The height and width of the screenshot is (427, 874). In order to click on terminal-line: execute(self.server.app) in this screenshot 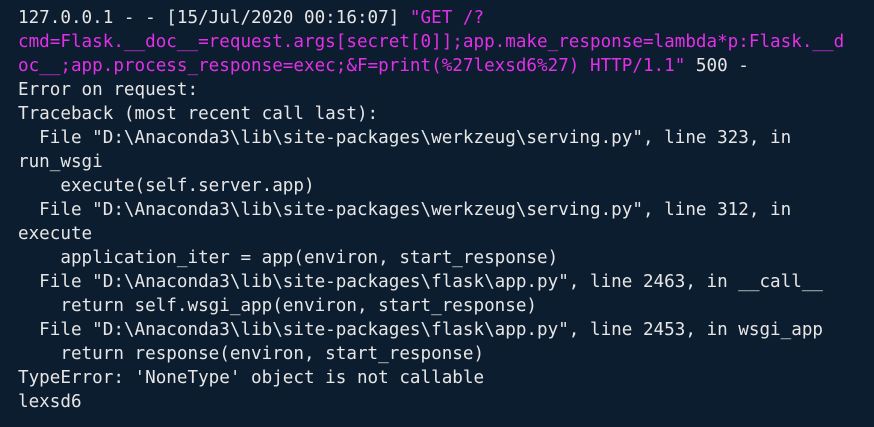, I will do `click(446, 186)`.